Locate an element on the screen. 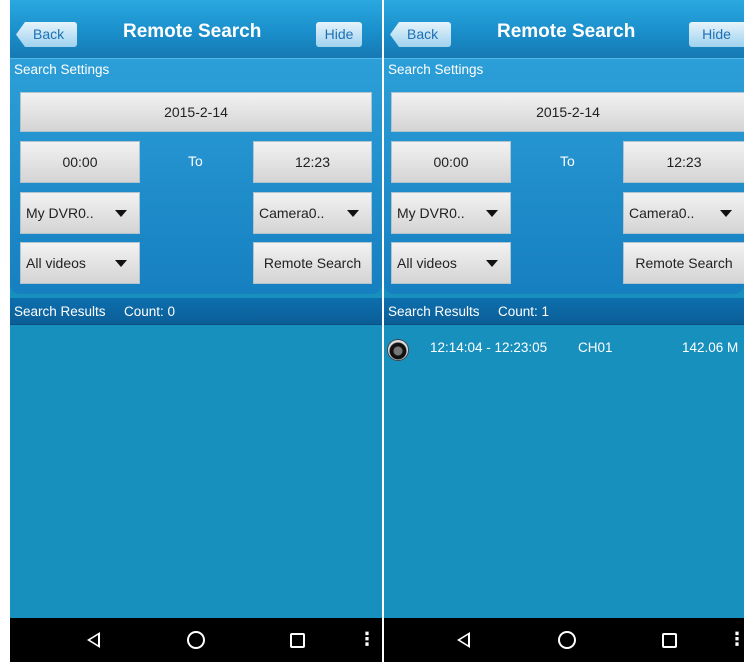 This screenshot has width=744, height=662. camera-icon is located at coordinates (398, 350).